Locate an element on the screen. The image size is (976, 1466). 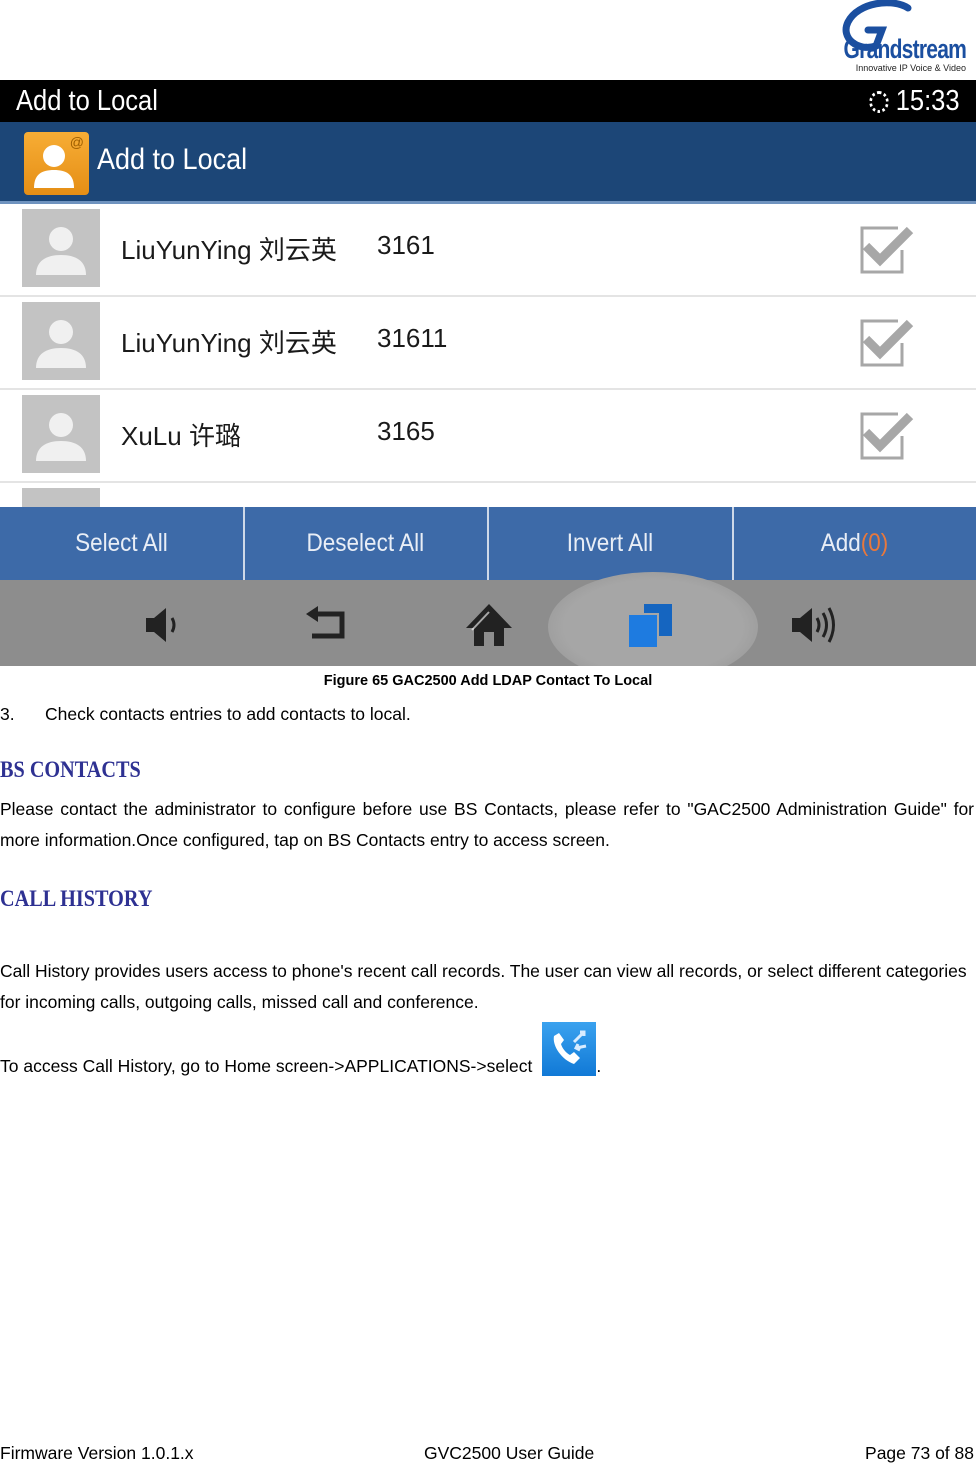
deselect-all-button: Deselect All is located at coordinates (367, 543).